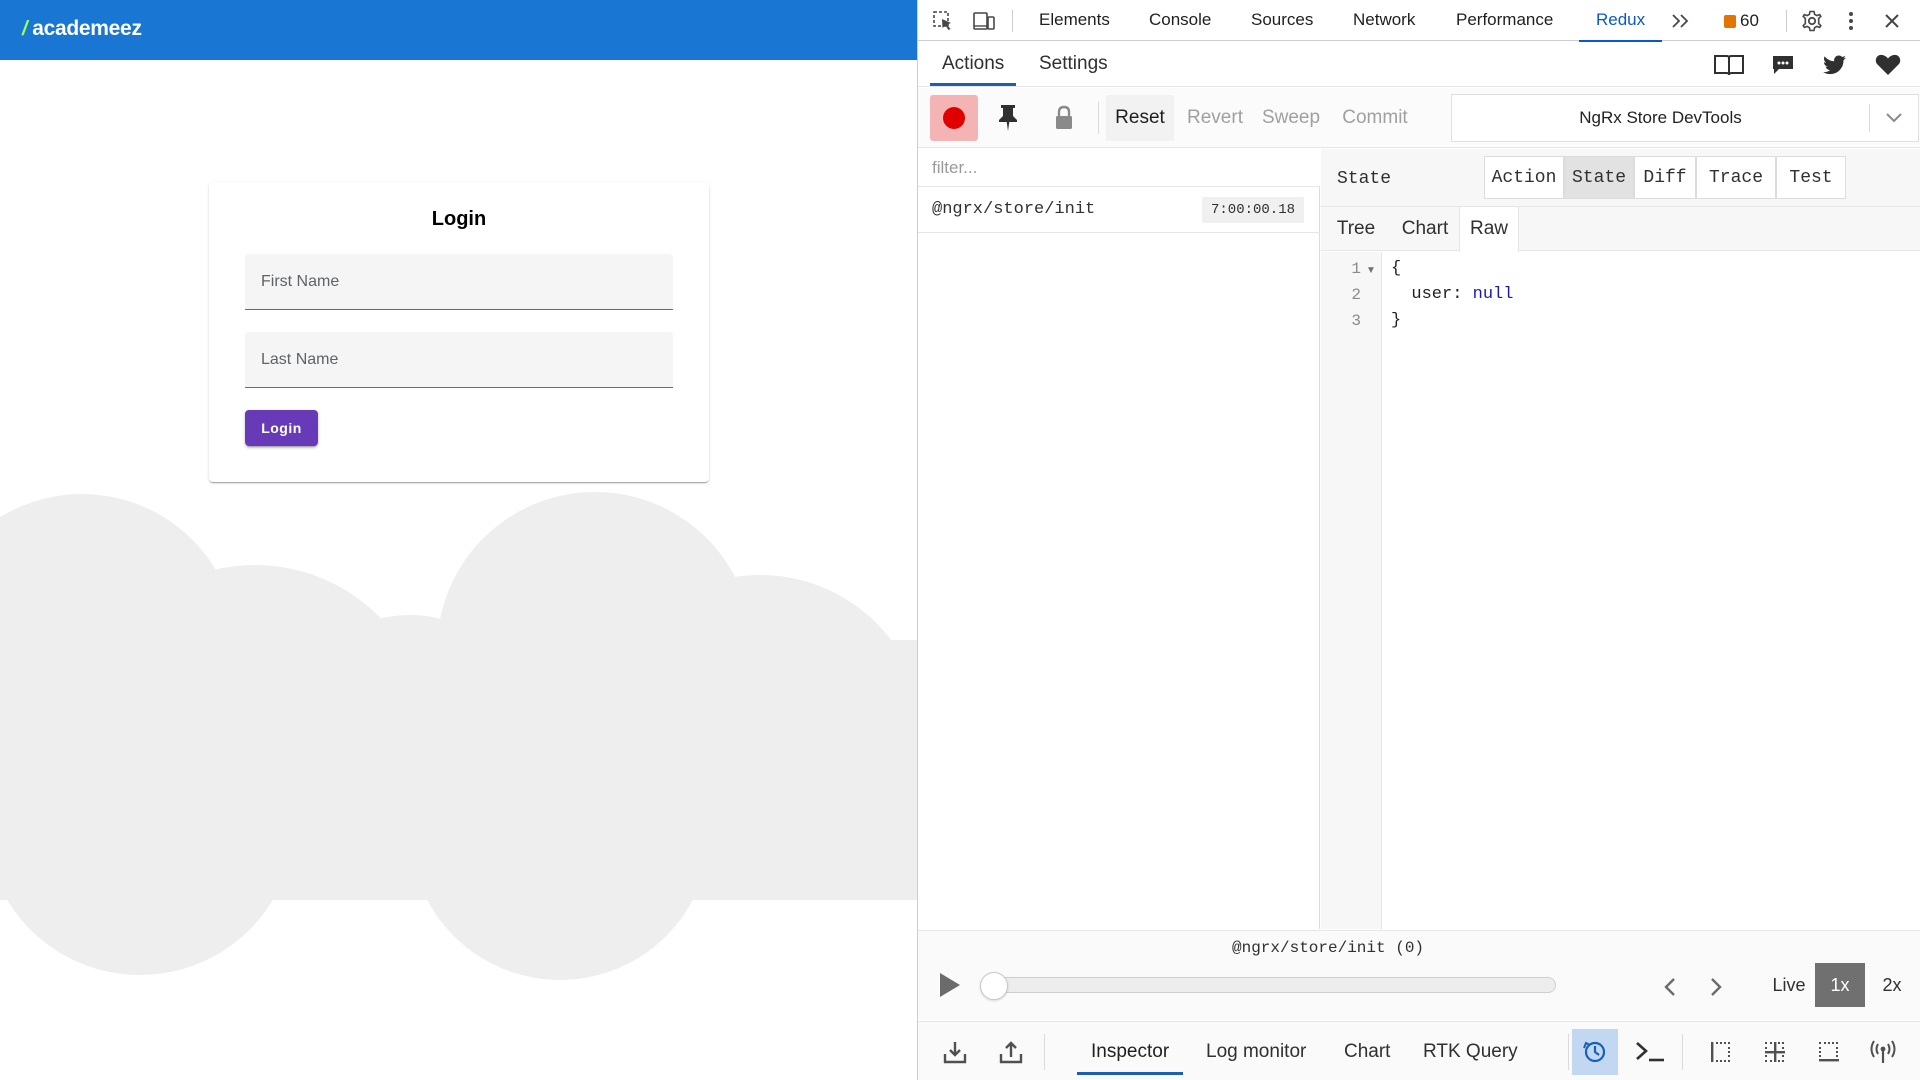 This screenshot has height=1080, width=1920. What do you see at coordinates (1789, 985) in the screenshot?
I see `speed-live: Live` at bounding box center [1789, 985].